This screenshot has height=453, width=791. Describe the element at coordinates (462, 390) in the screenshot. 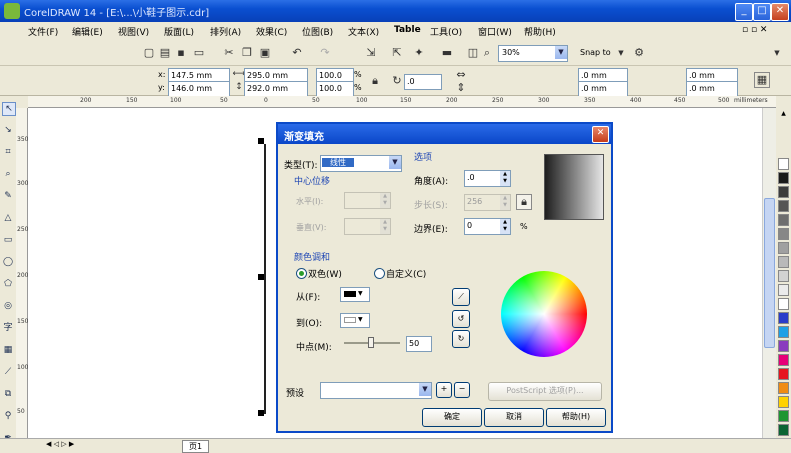

I see `remove-preset-button: −` at that location.